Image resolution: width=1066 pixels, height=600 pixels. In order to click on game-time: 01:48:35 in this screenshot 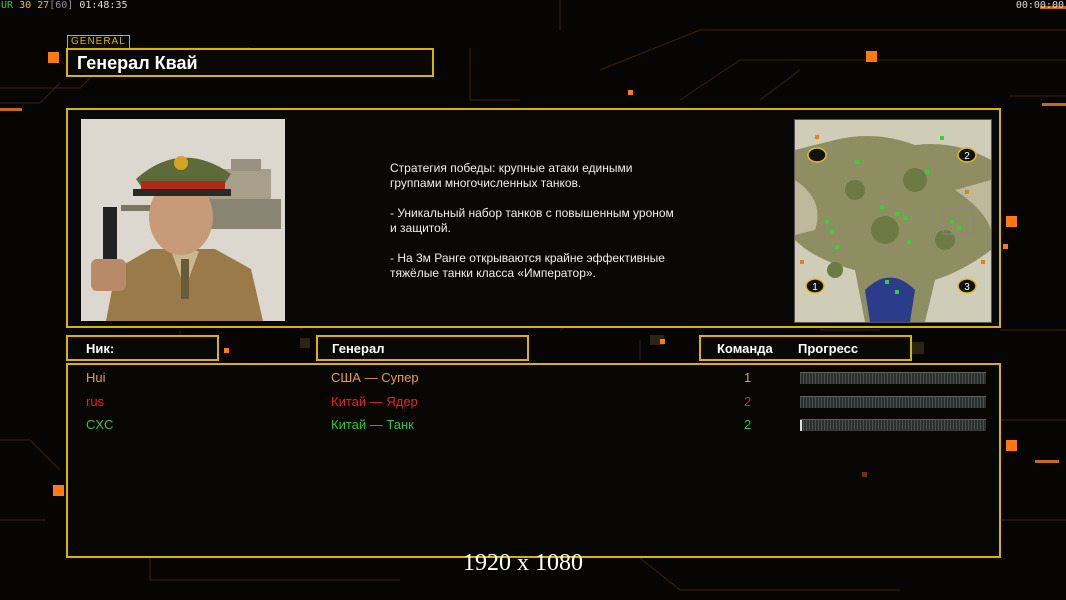, I will do `click(103, 5)`.